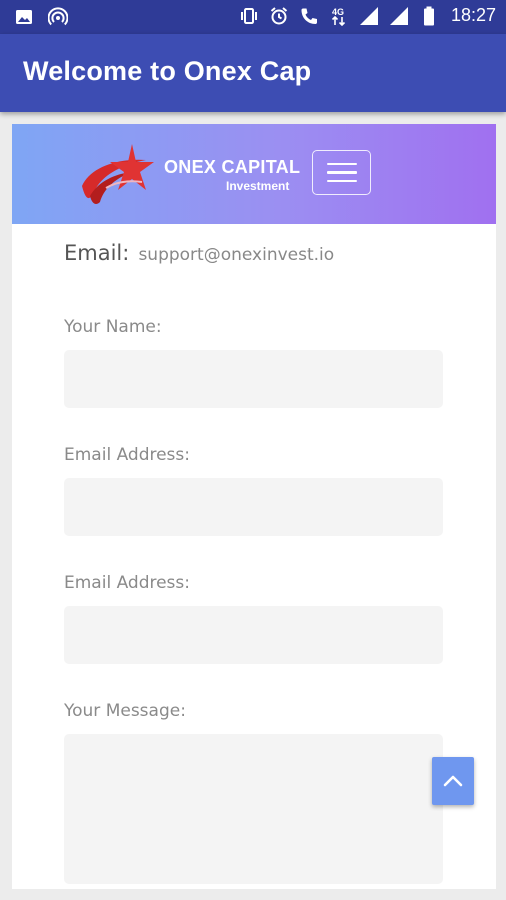  What do you see at coordinates (249, 16) in the screenshot?
I see `vibrate-icon` at bounding box center [249, 16].